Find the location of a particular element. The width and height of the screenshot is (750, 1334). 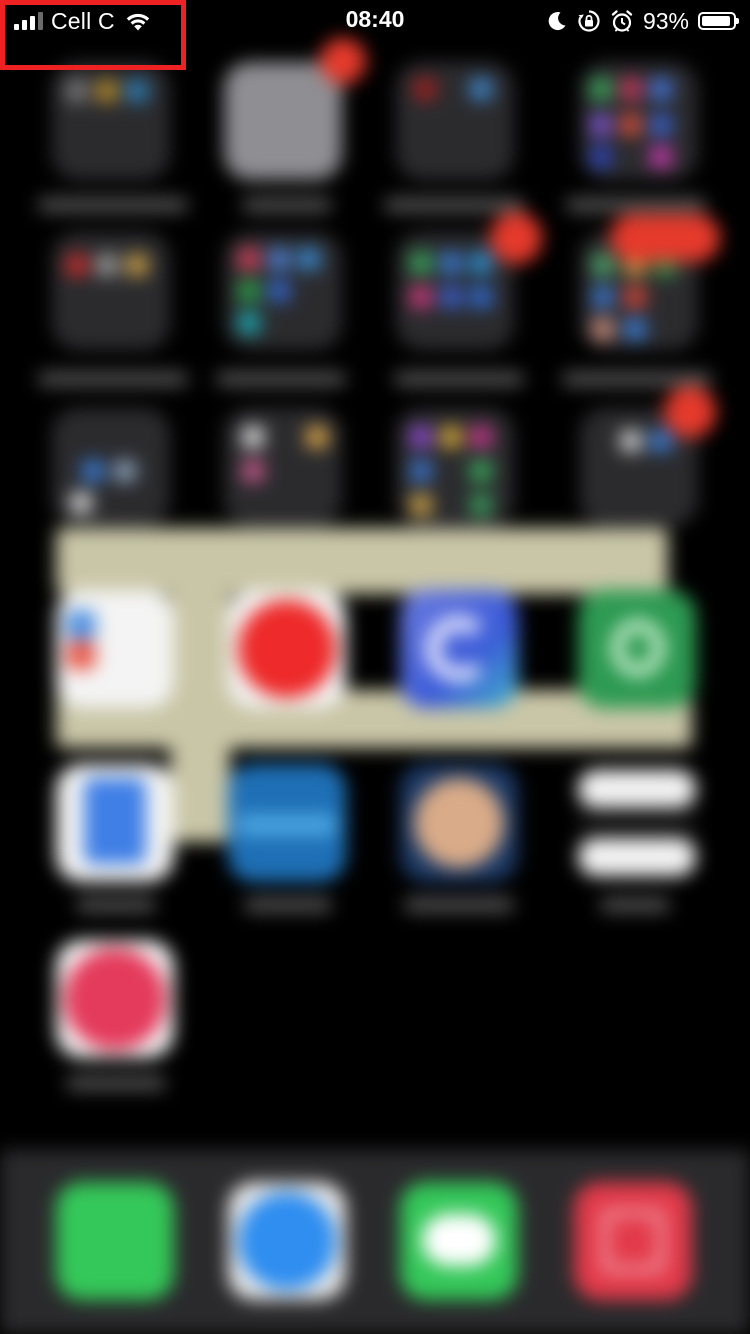

battery-level-fill is located at coordinates (716, 21).